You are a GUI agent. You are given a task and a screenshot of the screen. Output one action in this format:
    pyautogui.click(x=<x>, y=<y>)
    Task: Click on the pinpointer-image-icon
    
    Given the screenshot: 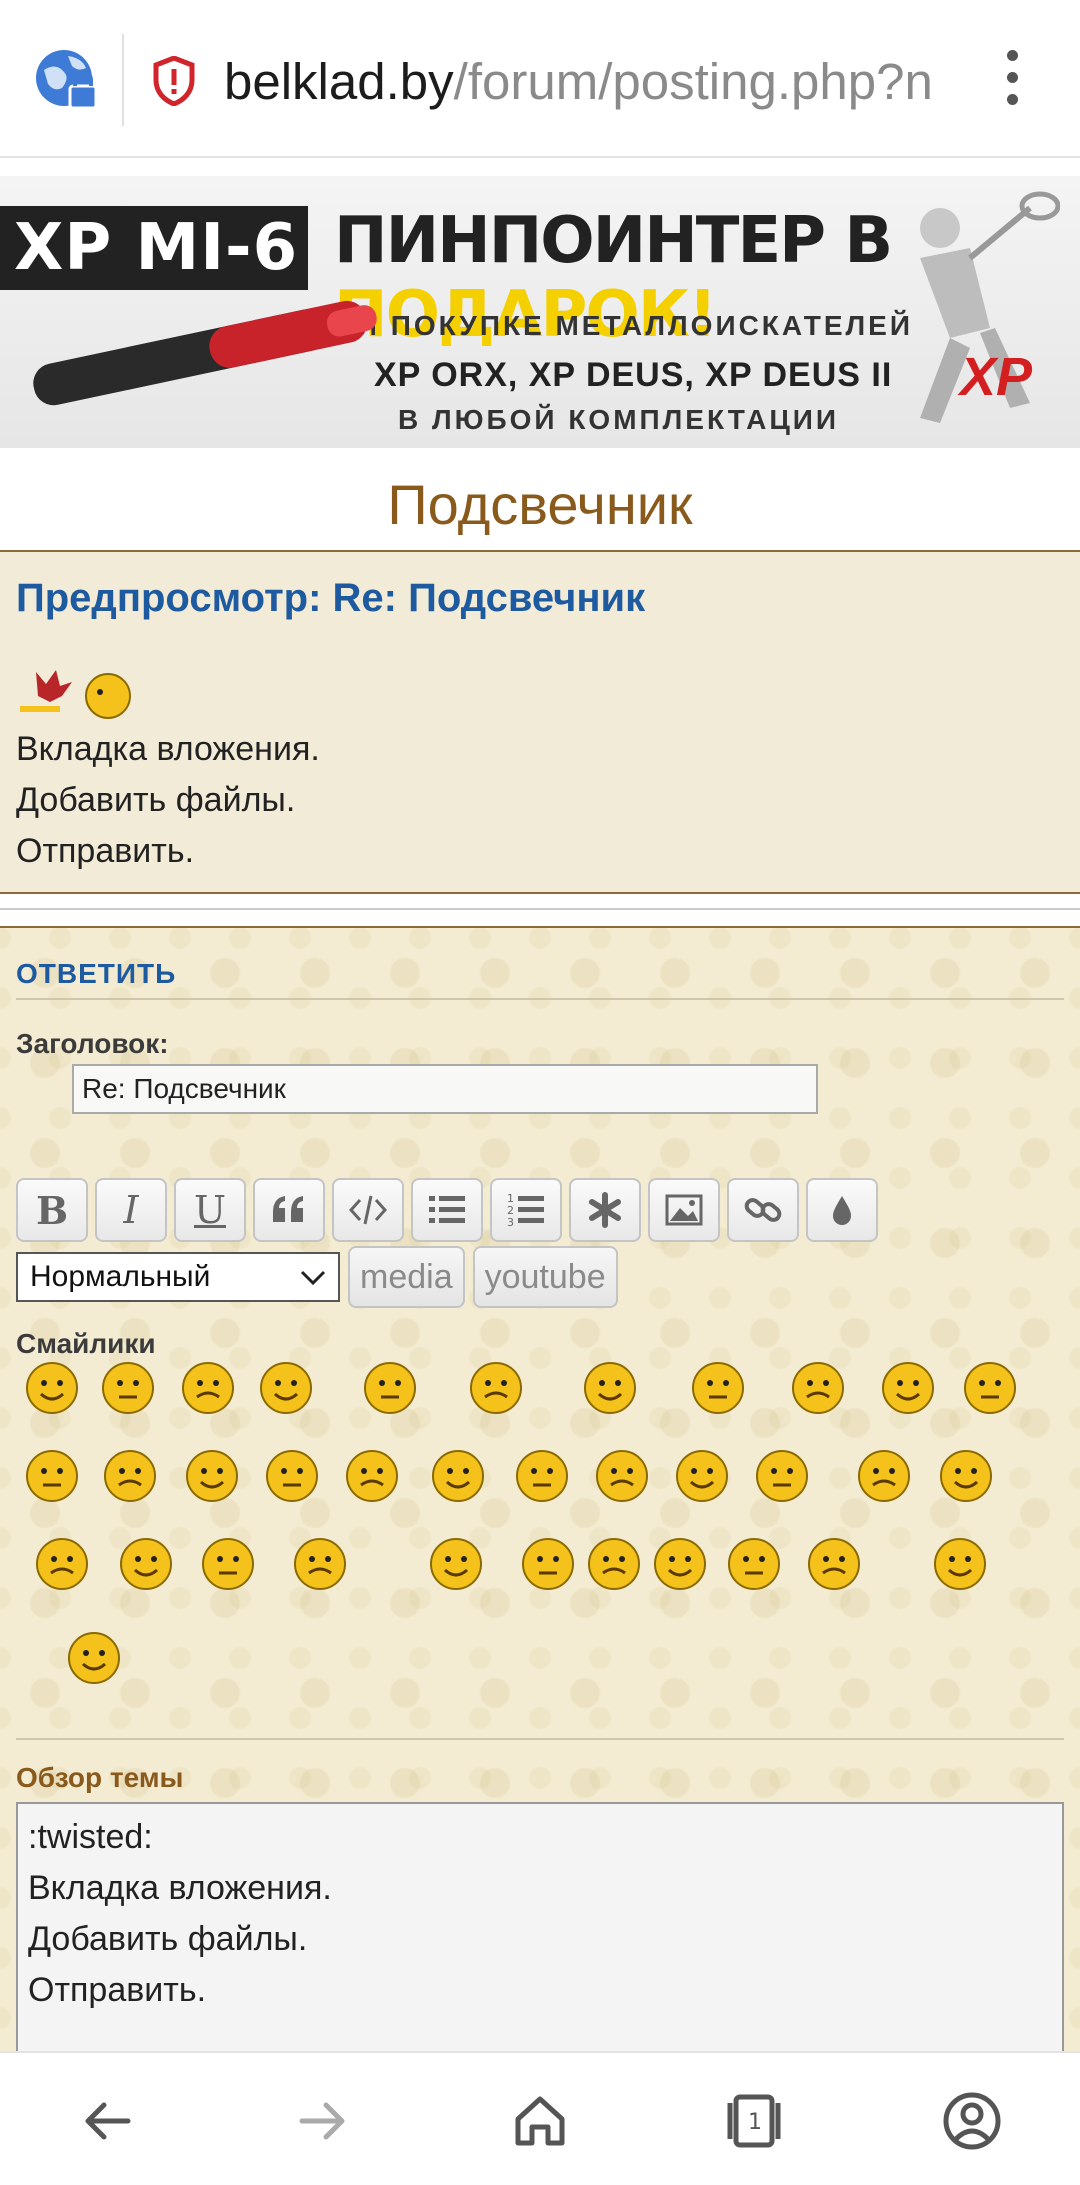 What is the action you would take?
    pyautogui.click(x=205, y=353)
    